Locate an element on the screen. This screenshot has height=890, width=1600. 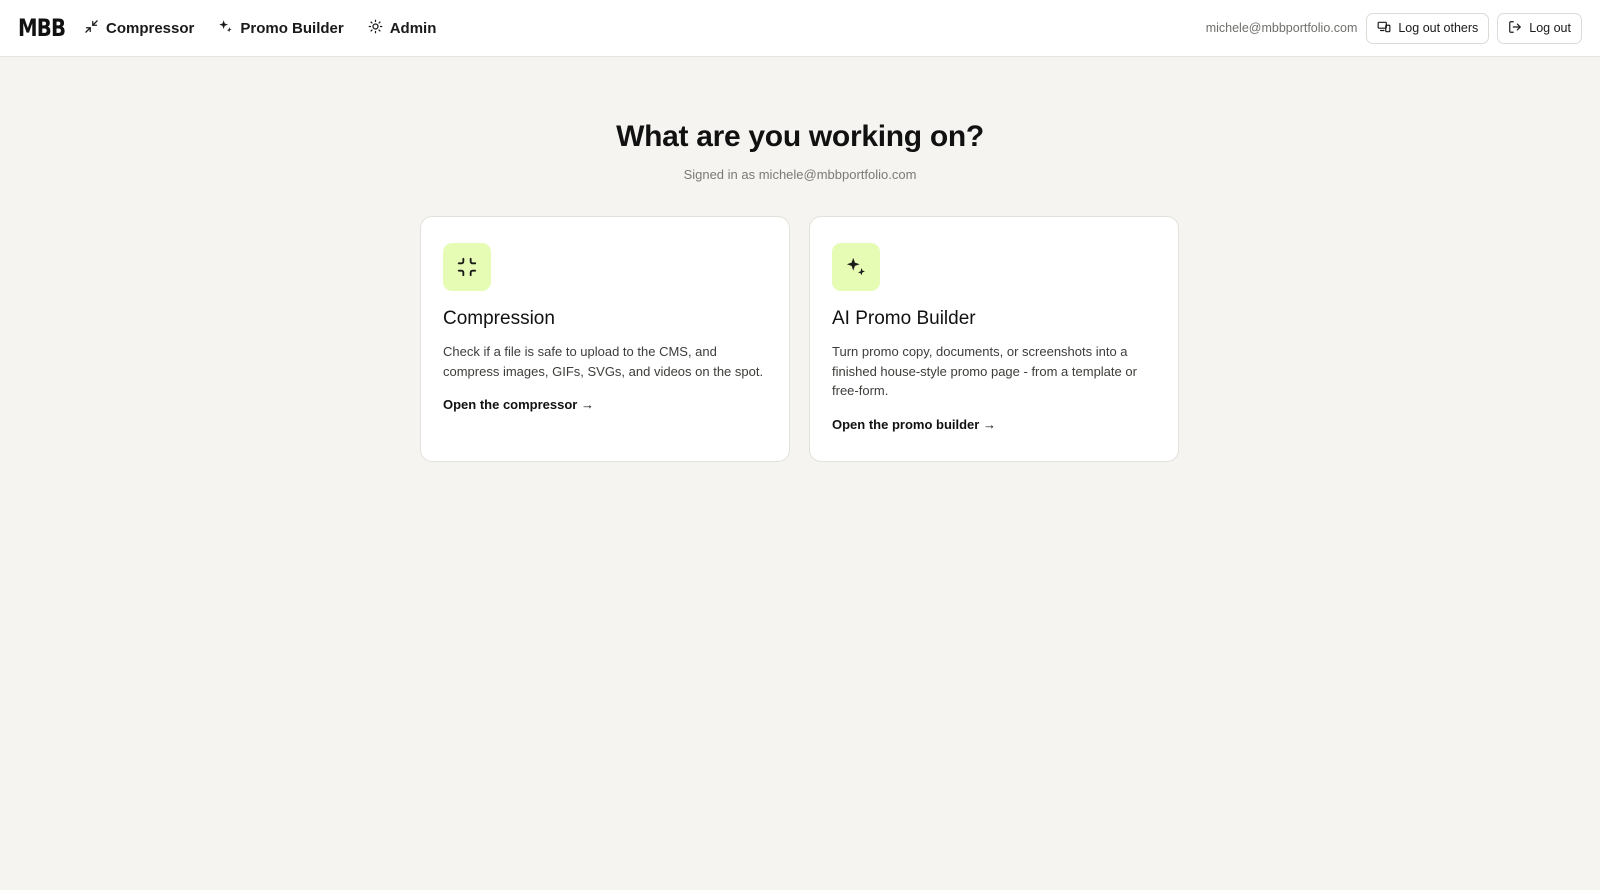
nav-item-compressor: Compressor is located at coordinates (139, 28).